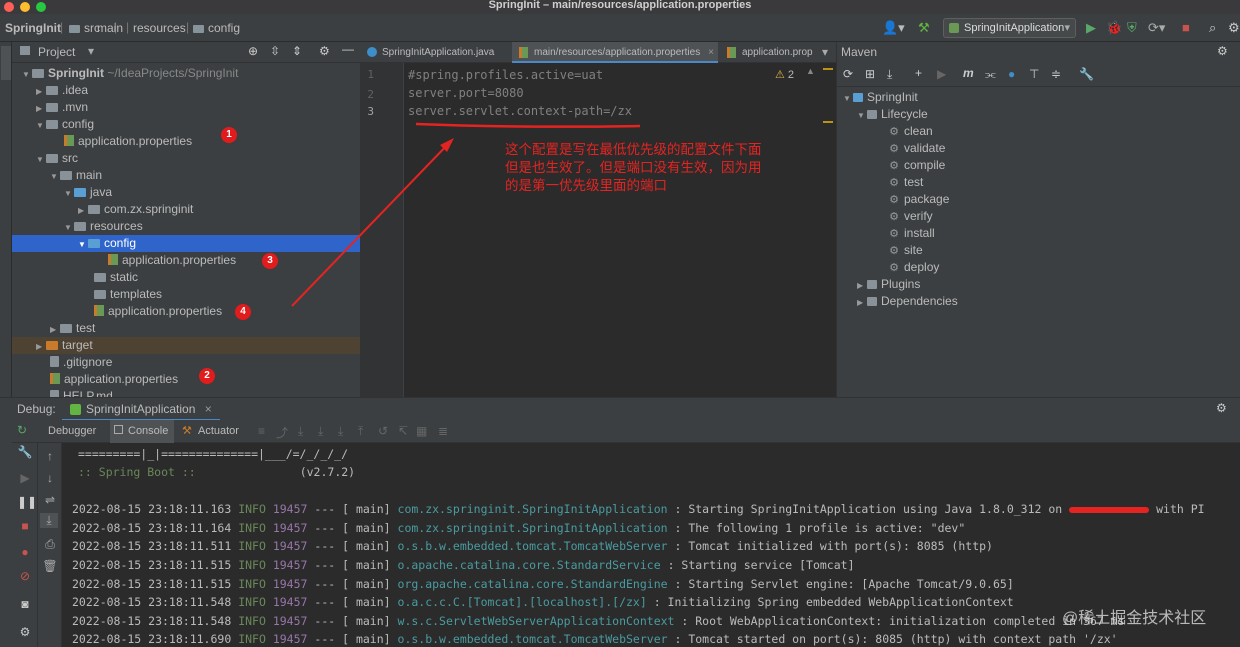 This screenshot has width=1240, height=647. Describe the element at coordinates (941, 74) in the screenshot. I see `run-icon: ▶` at that location.